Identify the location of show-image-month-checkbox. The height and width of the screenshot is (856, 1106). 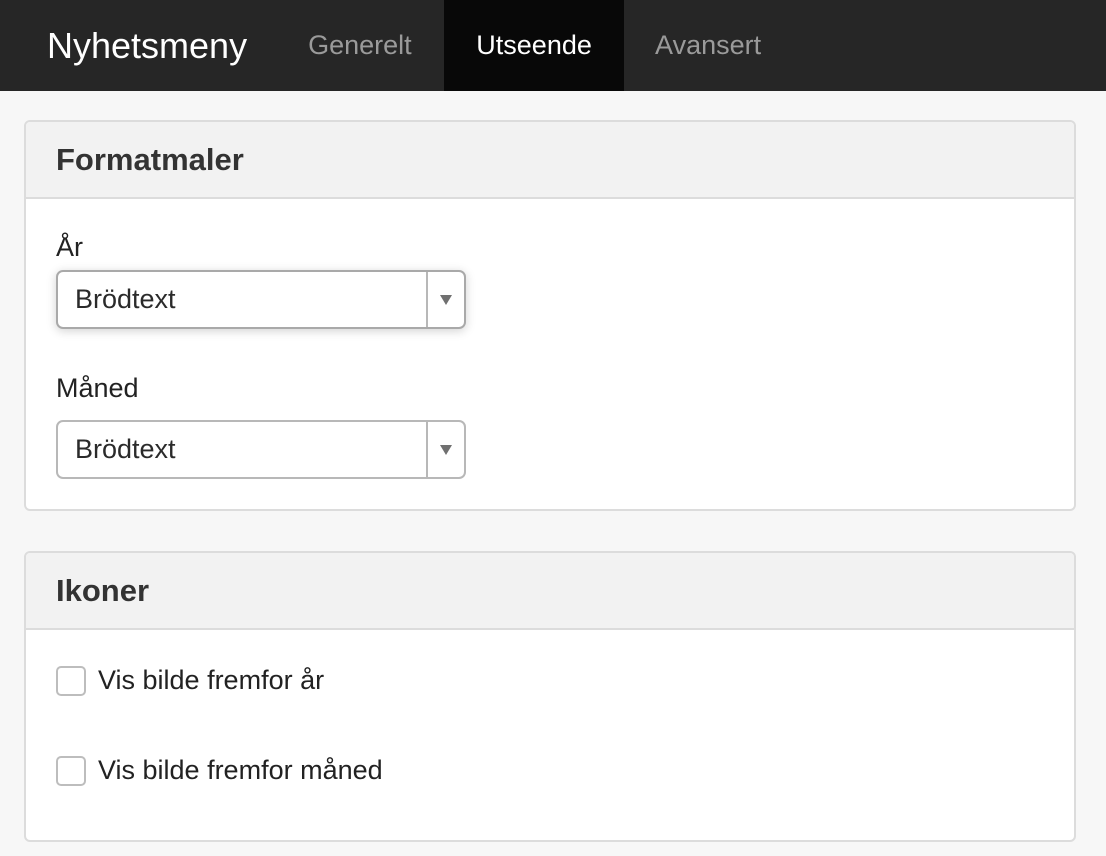
(71, 770).